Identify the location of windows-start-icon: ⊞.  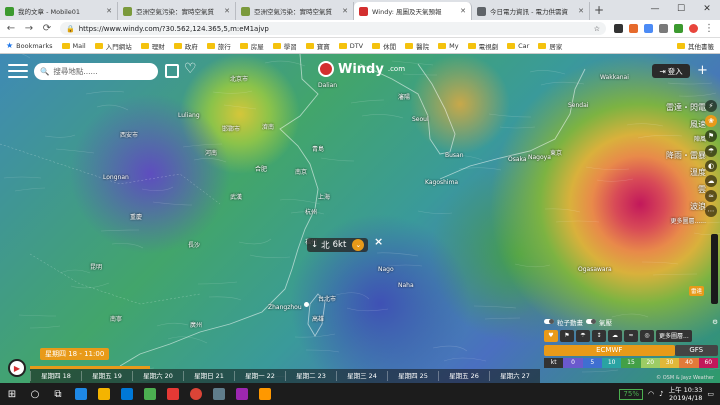
(12, 394).